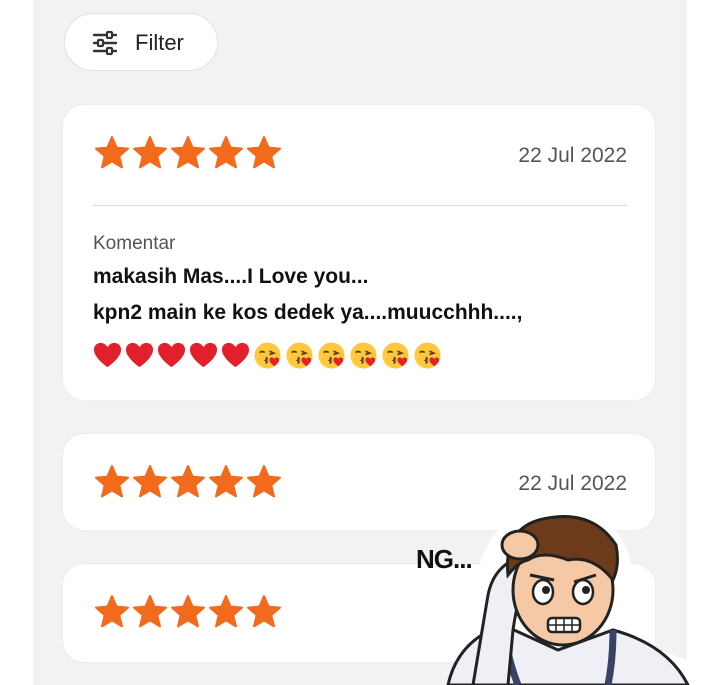 The width and height of the screenshot is (719, 685). What do you see at coordinates (105, 43) in the screenshot?
I see `sliders-icon` at bounding box center [105, 43].